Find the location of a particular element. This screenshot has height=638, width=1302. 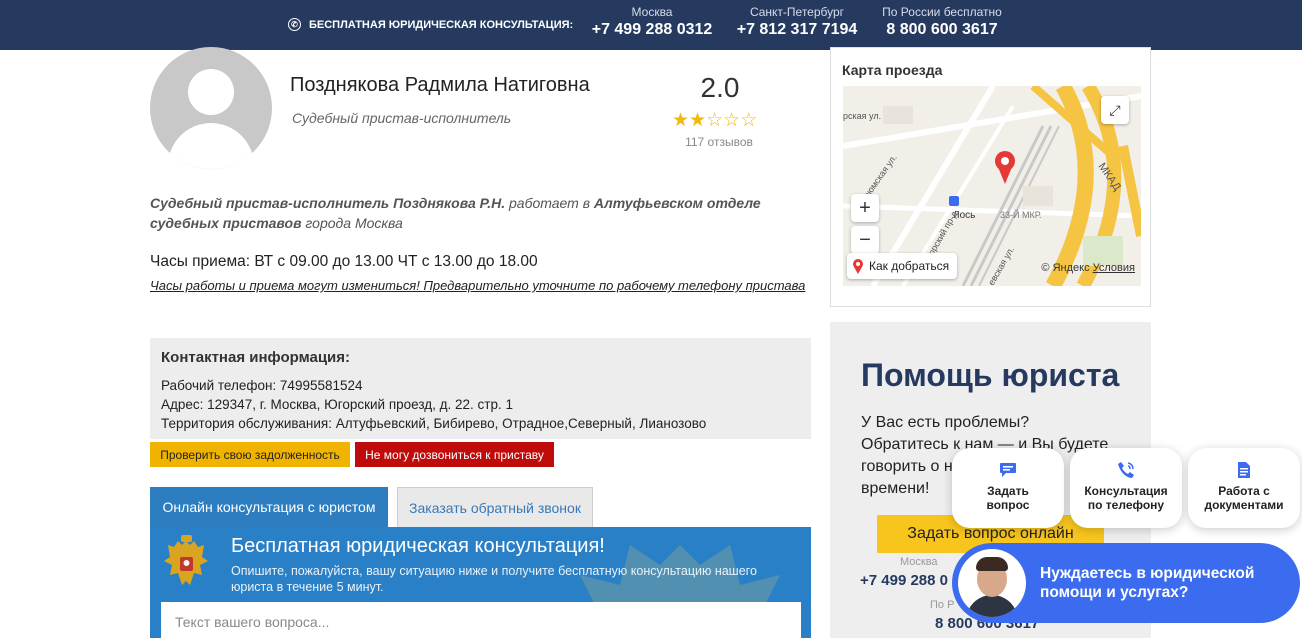

tab-online-consultation: Онлайн консультация с юристом is located at coordinates (269, 507).